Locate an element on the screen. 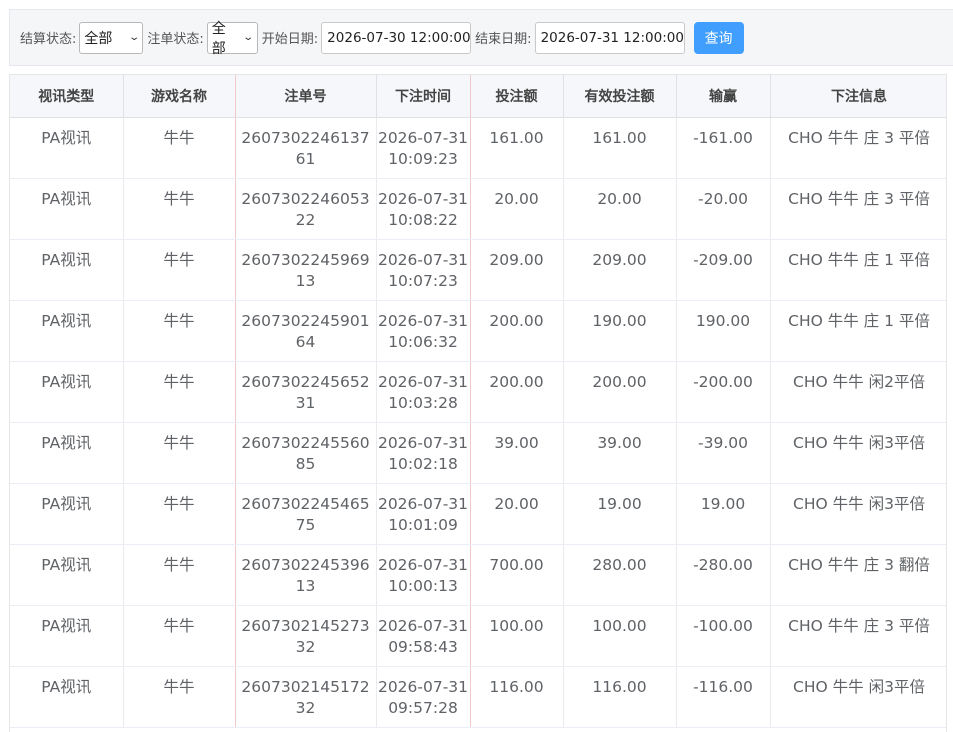 The height and width of the screenshot is (732, 953). table-header: 视讯类型 游戏名称 注单号 下注时间 投注额 有效投注额 输赢 下注信息 is located at coordinates (478, 96).